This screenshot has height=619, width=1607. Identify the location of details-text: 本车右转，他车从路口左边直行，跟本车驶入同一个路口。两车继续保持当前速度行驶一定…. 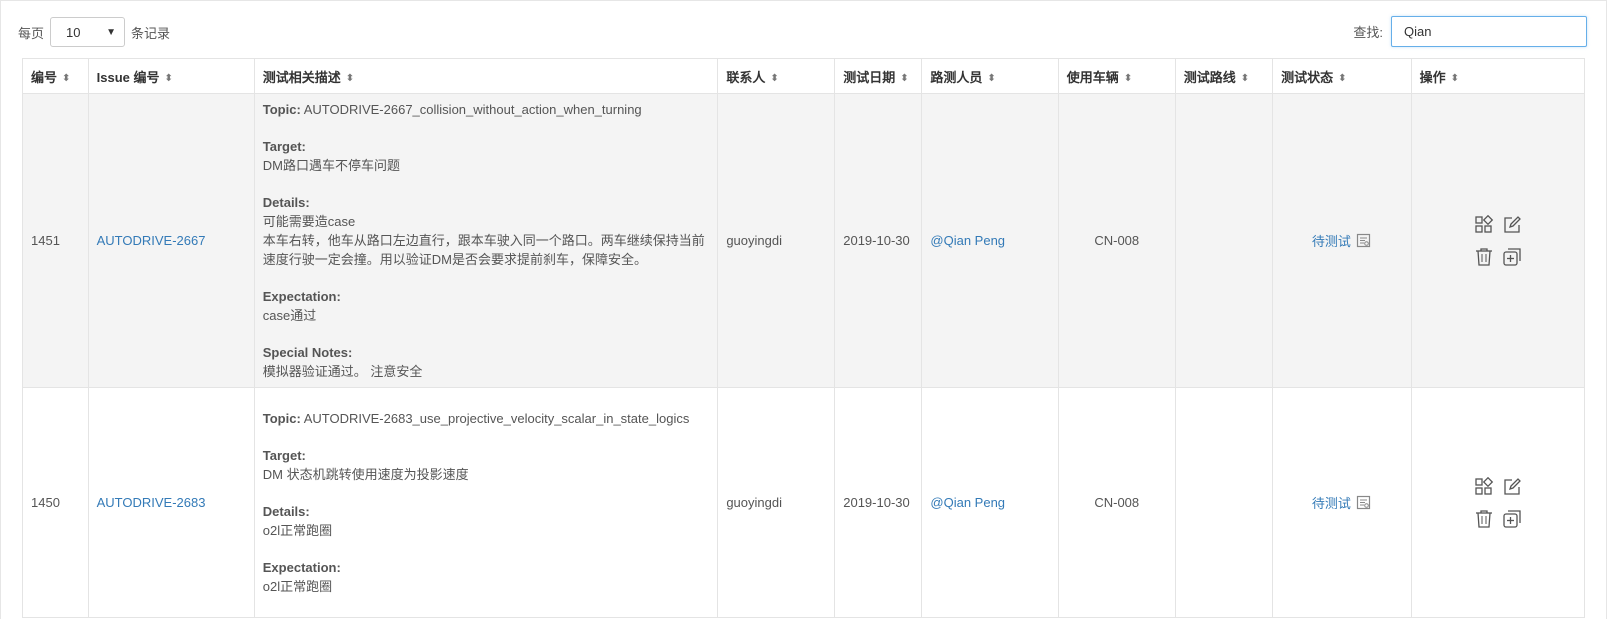
(483, 250).